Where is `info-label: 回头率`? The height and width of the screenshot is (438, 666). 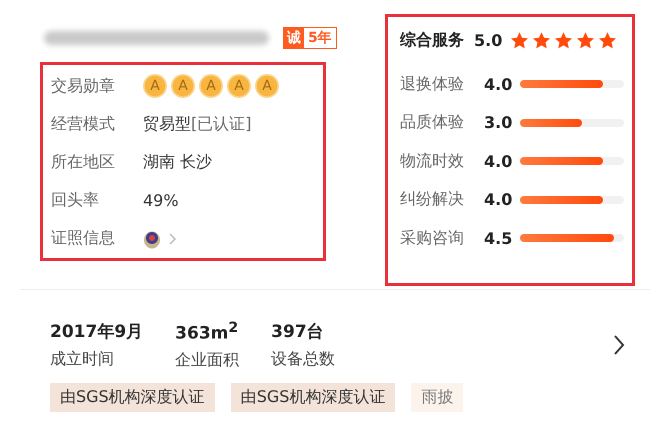
info-label: 回头率 is located at coordinates (75, 201).